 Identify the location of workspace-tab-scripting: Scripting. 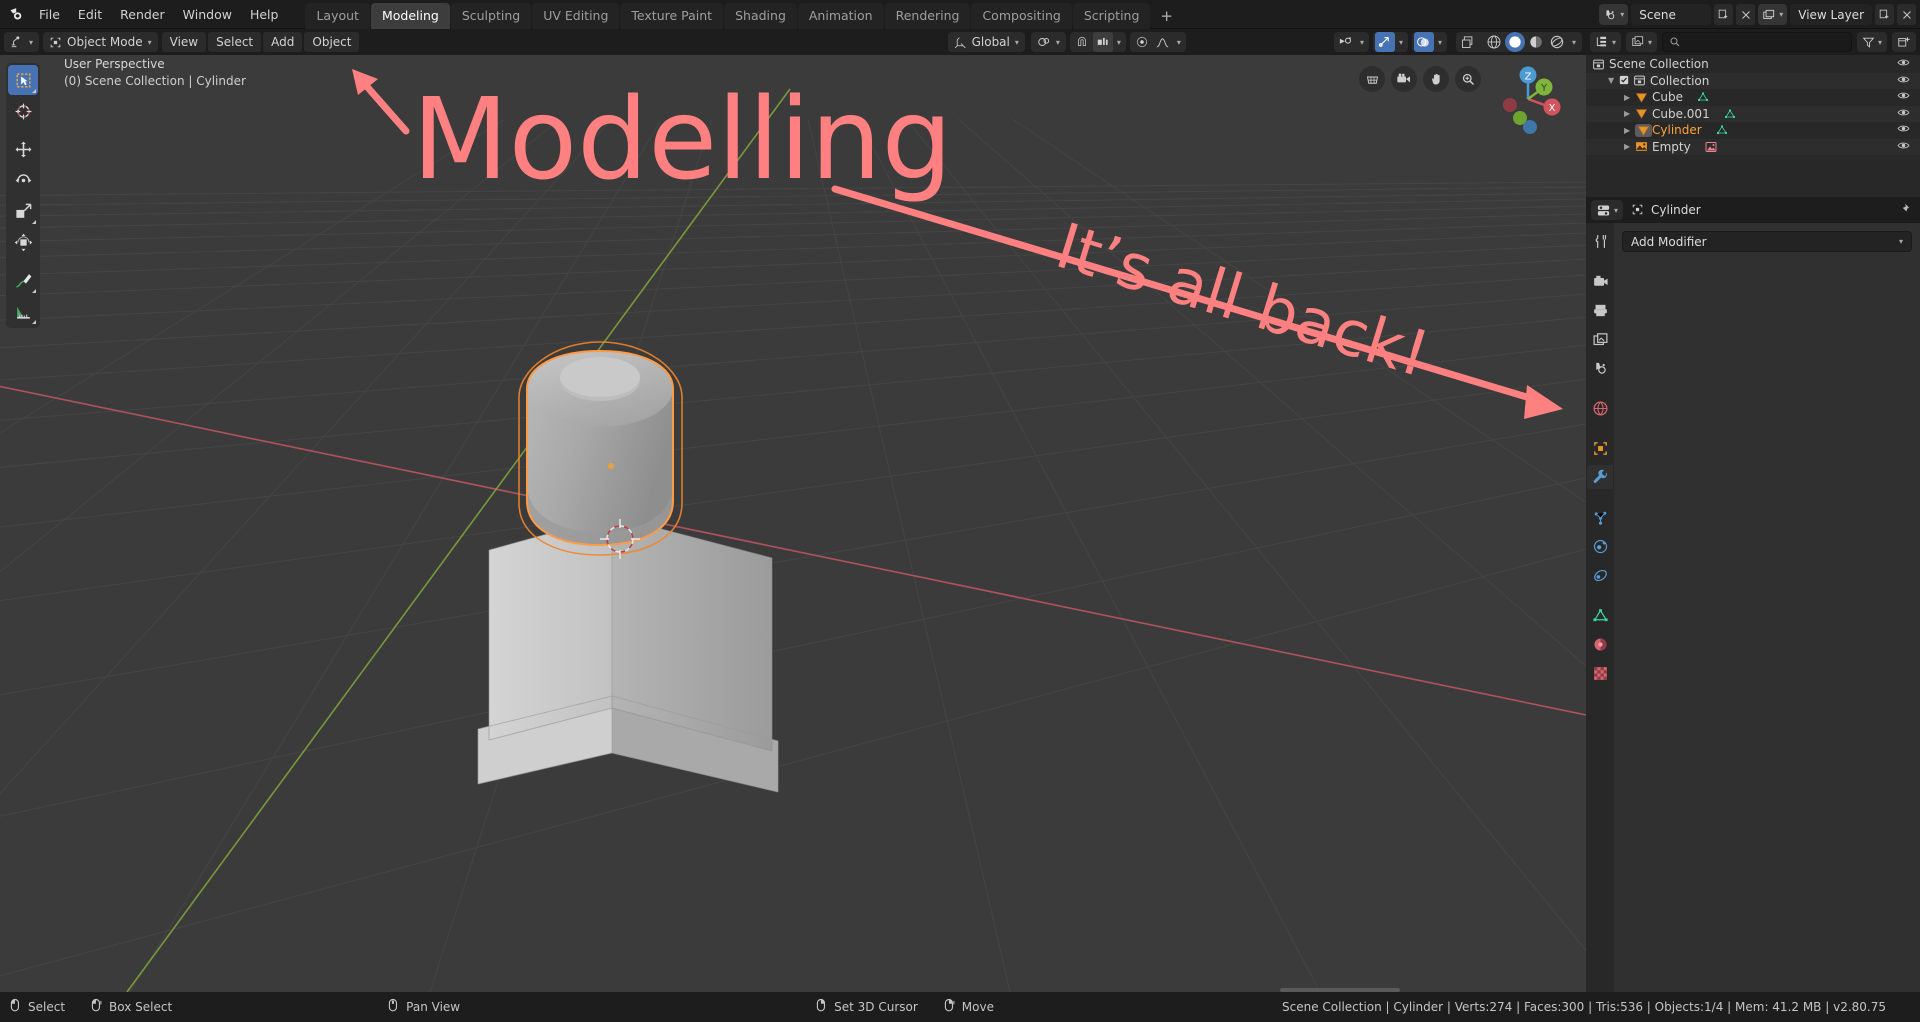
(1111, 16).